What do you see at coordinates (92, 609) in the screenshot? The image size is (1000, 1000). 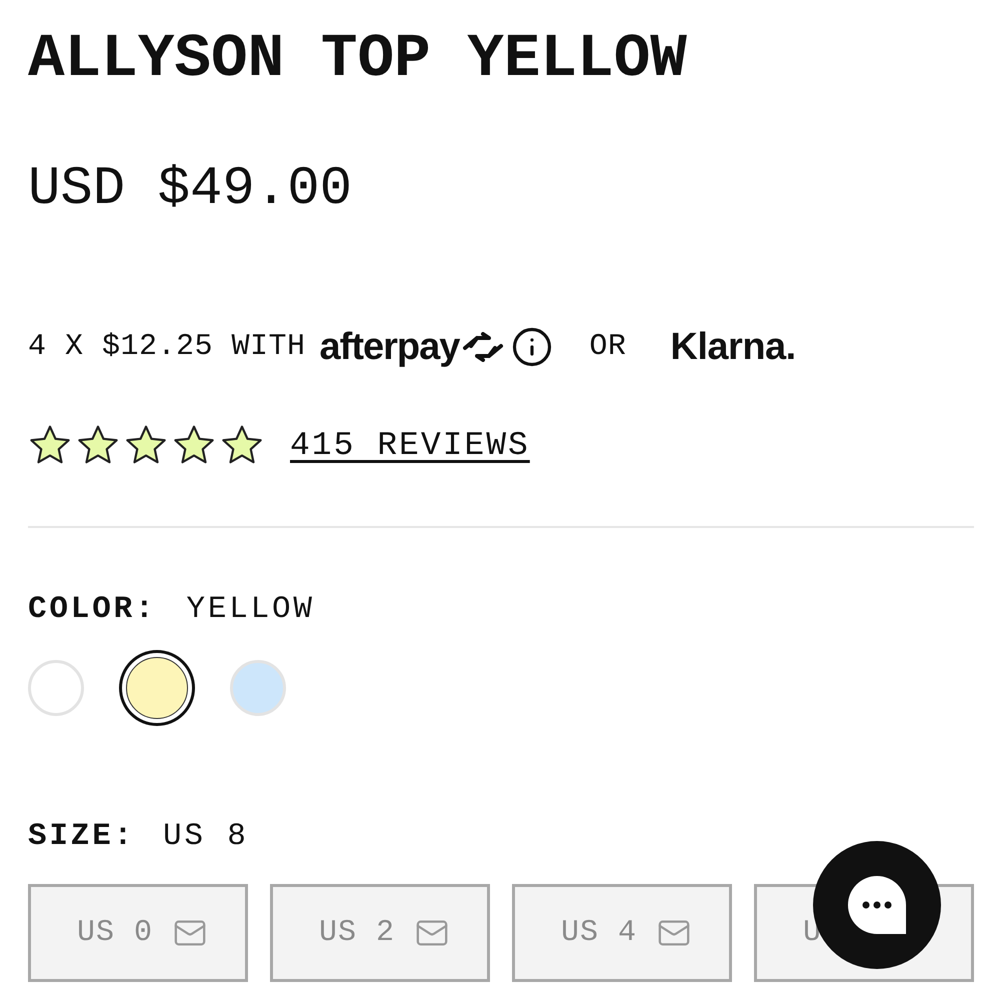 I see `color-label: COLOR:` at bounding box center [92, 609].